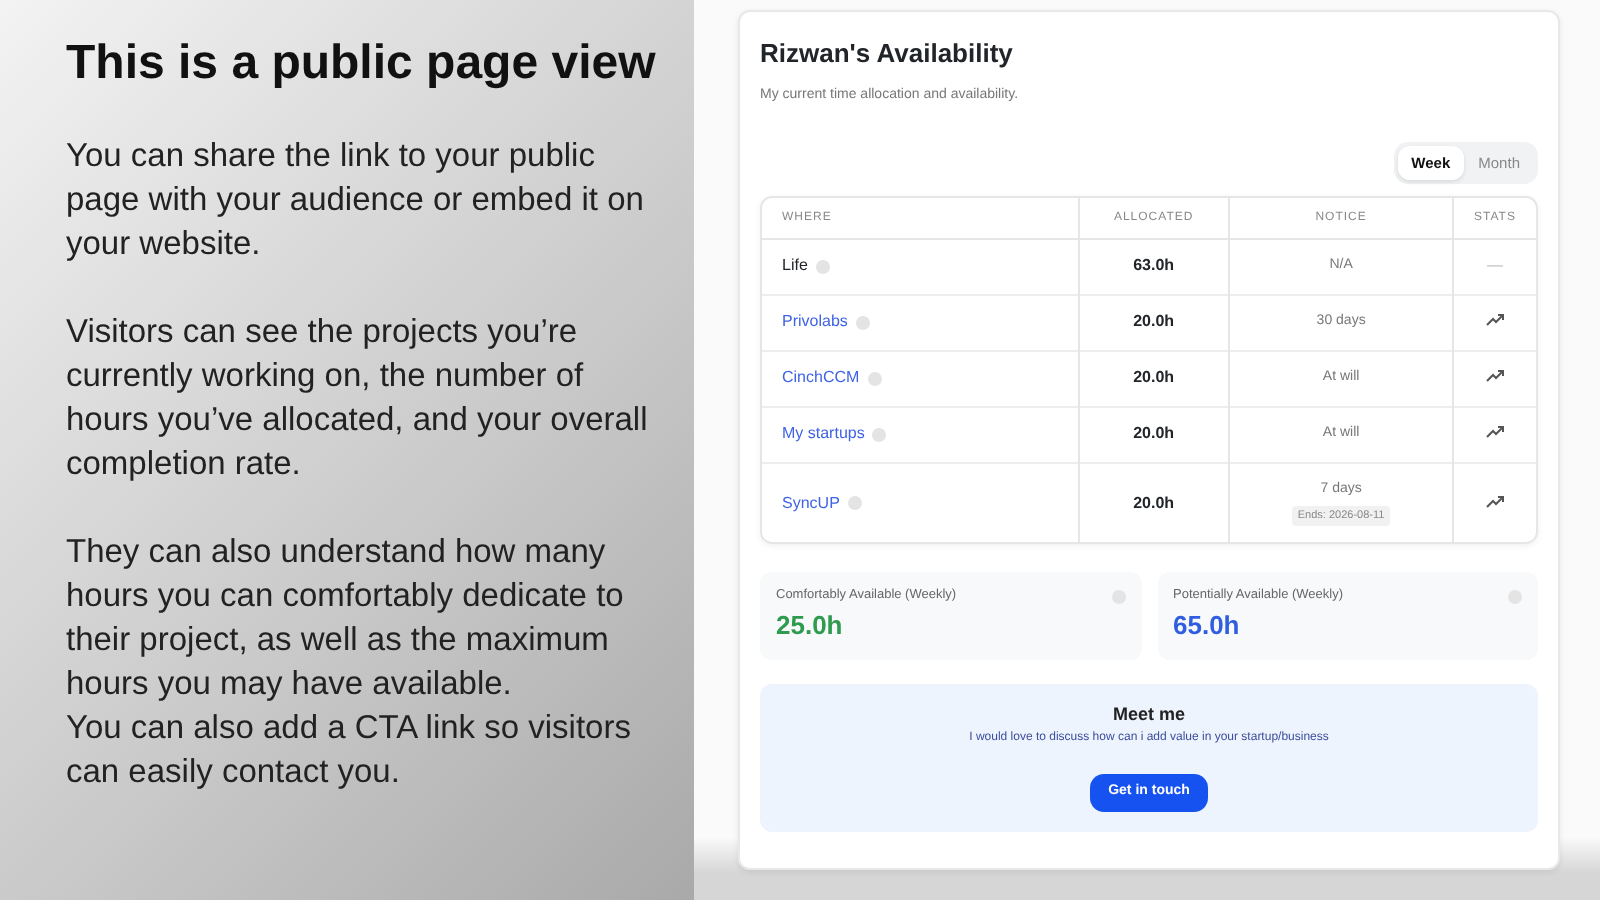 The height and width of the screenshot is (900, 1600). Describe the element at coordinates (821, 377) in the screenshot. I see `project-link: CinchCCM` at that location.